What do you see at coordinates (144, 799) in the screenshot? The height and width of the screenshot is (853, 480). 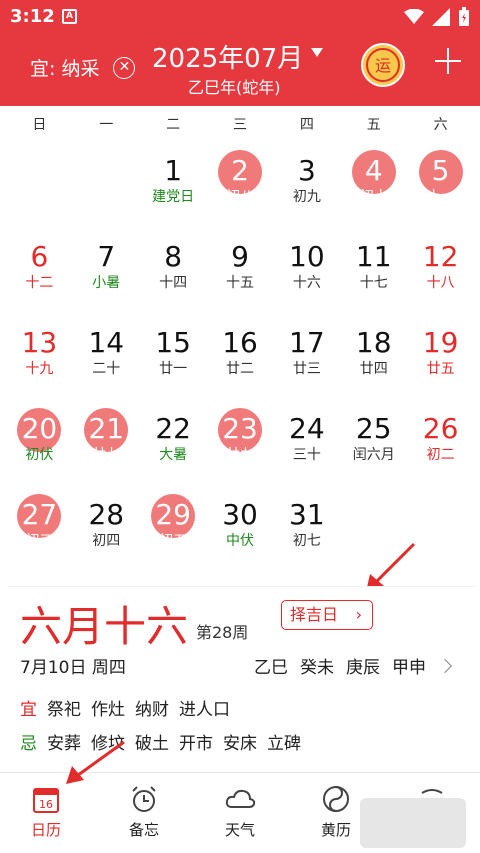 I see `alarm-clock-icon` at bounding box center [144, 799].